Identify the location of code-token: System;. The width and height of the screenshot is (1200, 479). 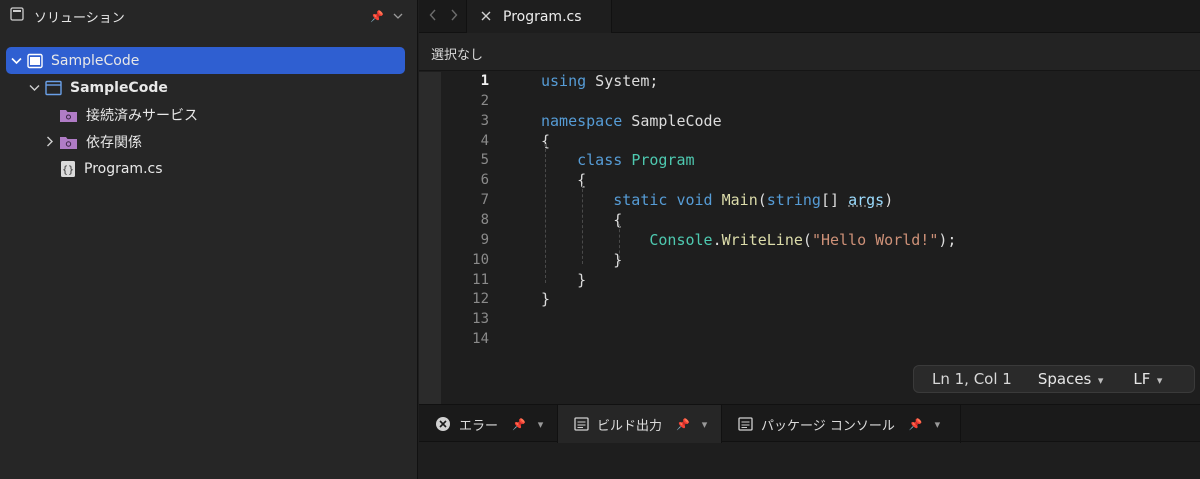
(622, 81).